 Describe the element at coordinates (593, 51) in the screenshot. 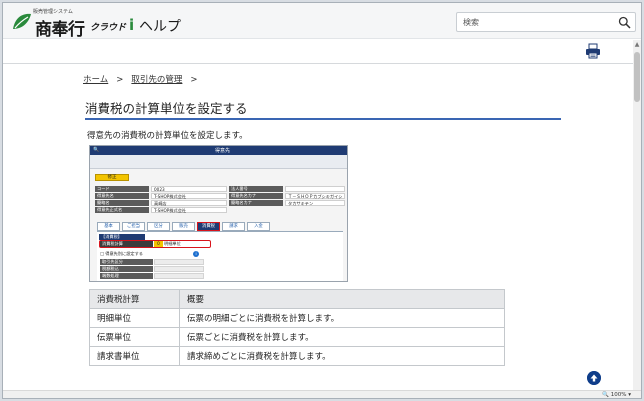

I see `printer-icon` at that location.